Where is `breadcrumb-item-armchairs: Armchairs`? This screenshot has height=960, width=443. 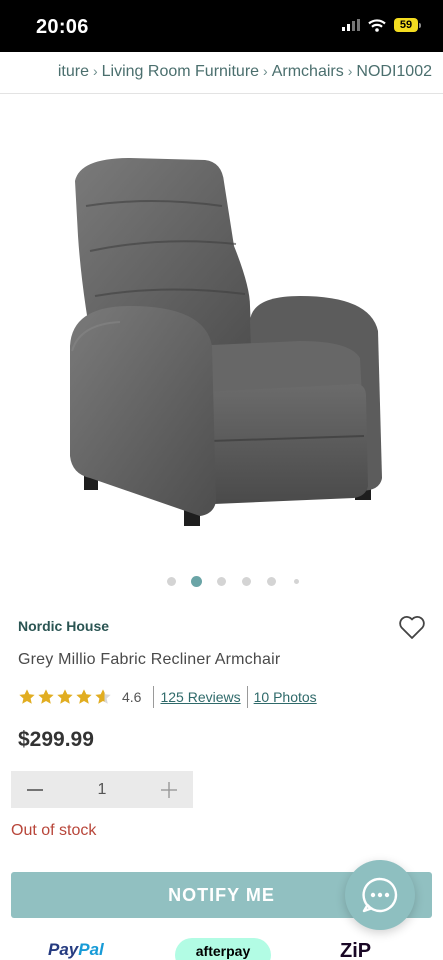
breadcrumb-item-armchairs: Armchairs is located at coordinates (308, 71).